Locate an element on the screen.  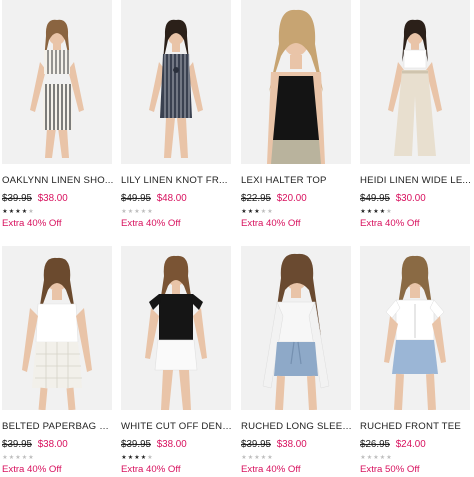
product-prices: $49.95 $48.00 is located at coordinates (177, 199).